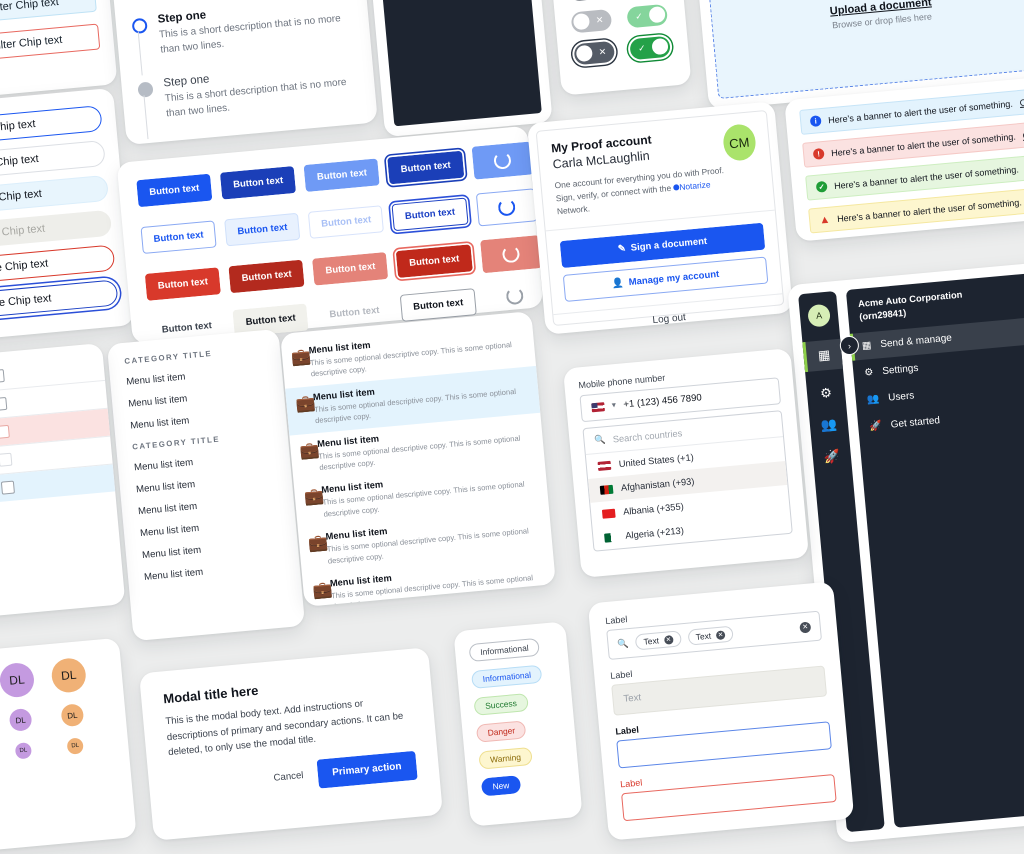  I want to click on rail-icon-grid: ▦, so click(822, 355).